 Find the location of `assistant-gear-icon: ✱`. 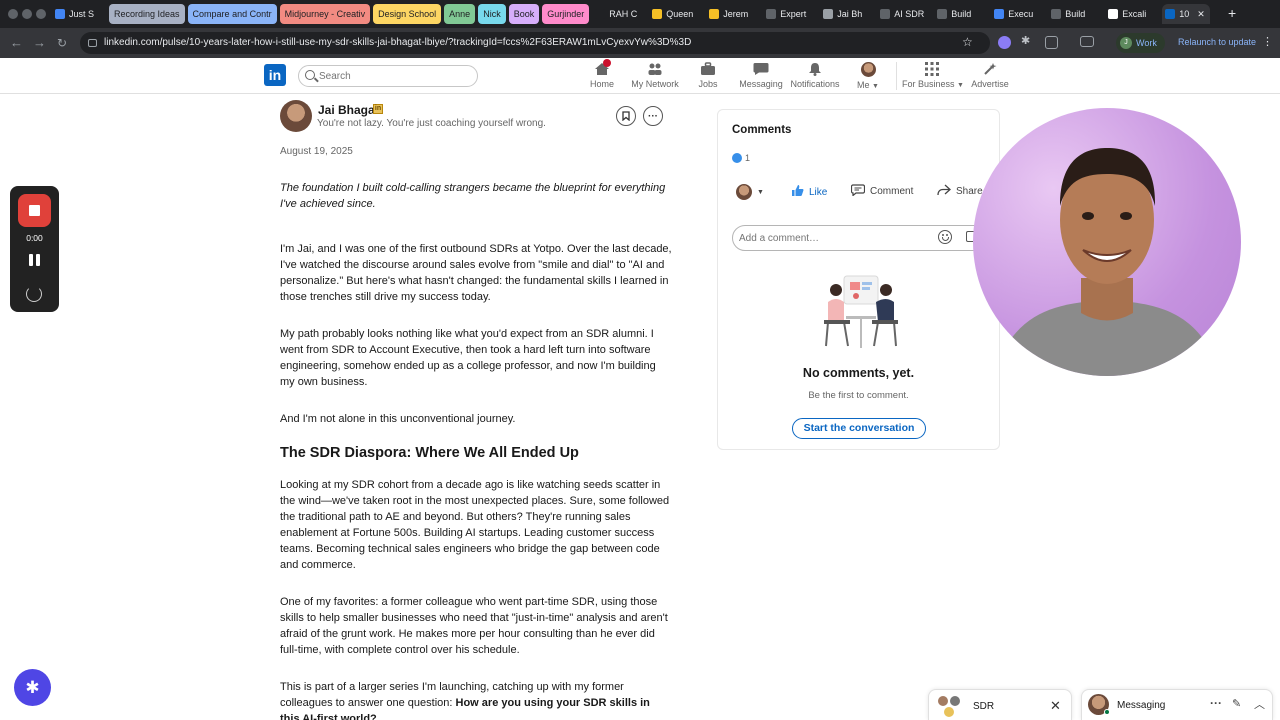

assistant-gear-icon: ✱ is located at coordinates (32, 687).